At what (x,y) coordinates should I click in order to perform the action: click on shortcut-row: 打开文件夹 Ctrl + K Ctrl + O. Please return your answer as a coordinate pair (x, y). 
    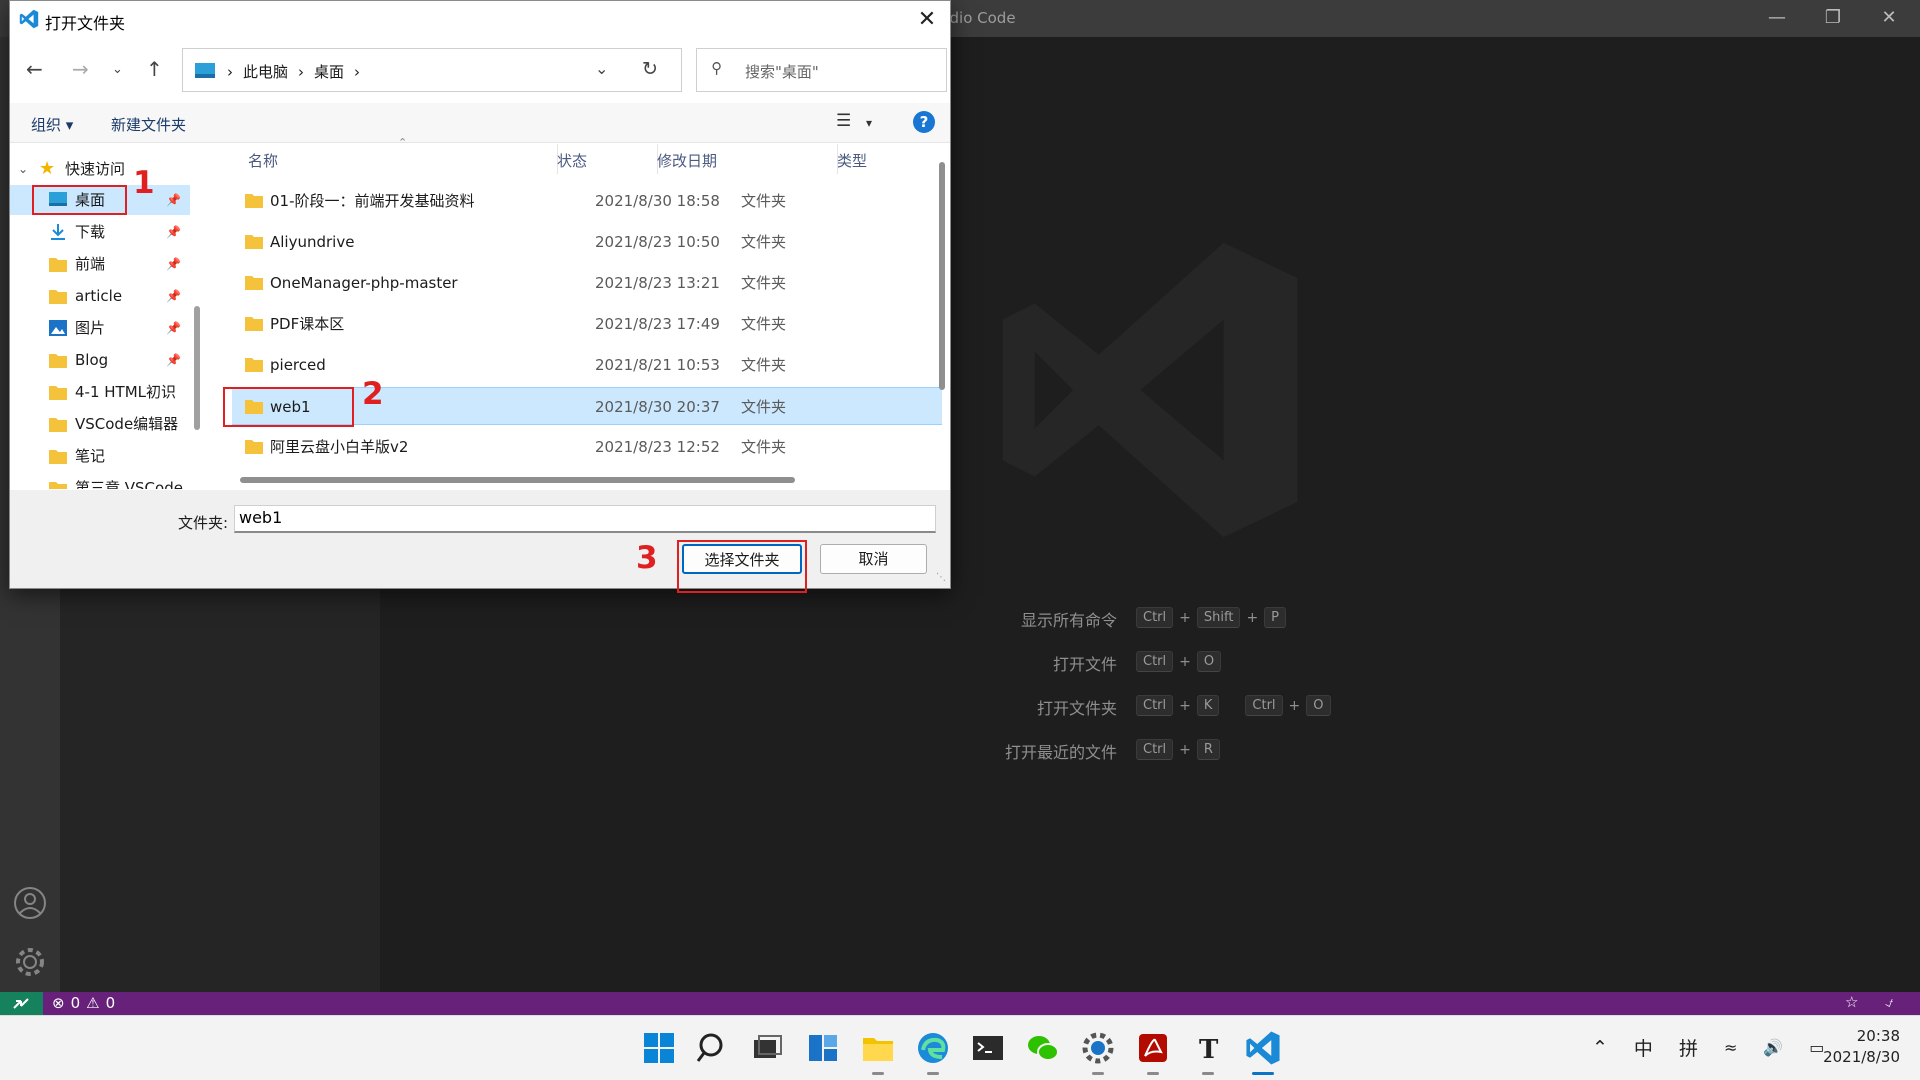
    Looking at the image, I should click on (960, 707).